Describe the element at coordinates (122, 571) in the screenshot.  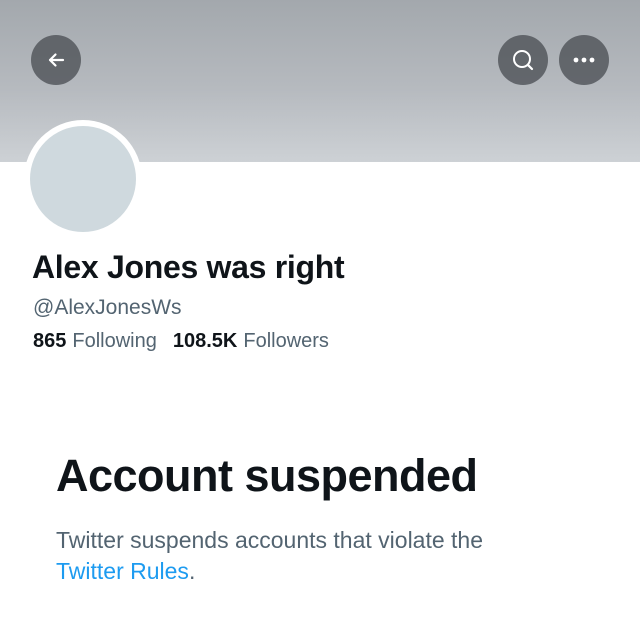
I see `twitter-rules-link: Twitter Rules` at that location.